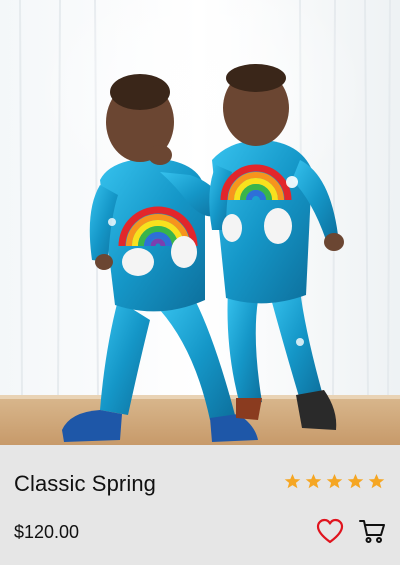 Image resolution: width=400 pixels, height=565 pixels. I want to click on add-to-cart-button, so click(372, 531).